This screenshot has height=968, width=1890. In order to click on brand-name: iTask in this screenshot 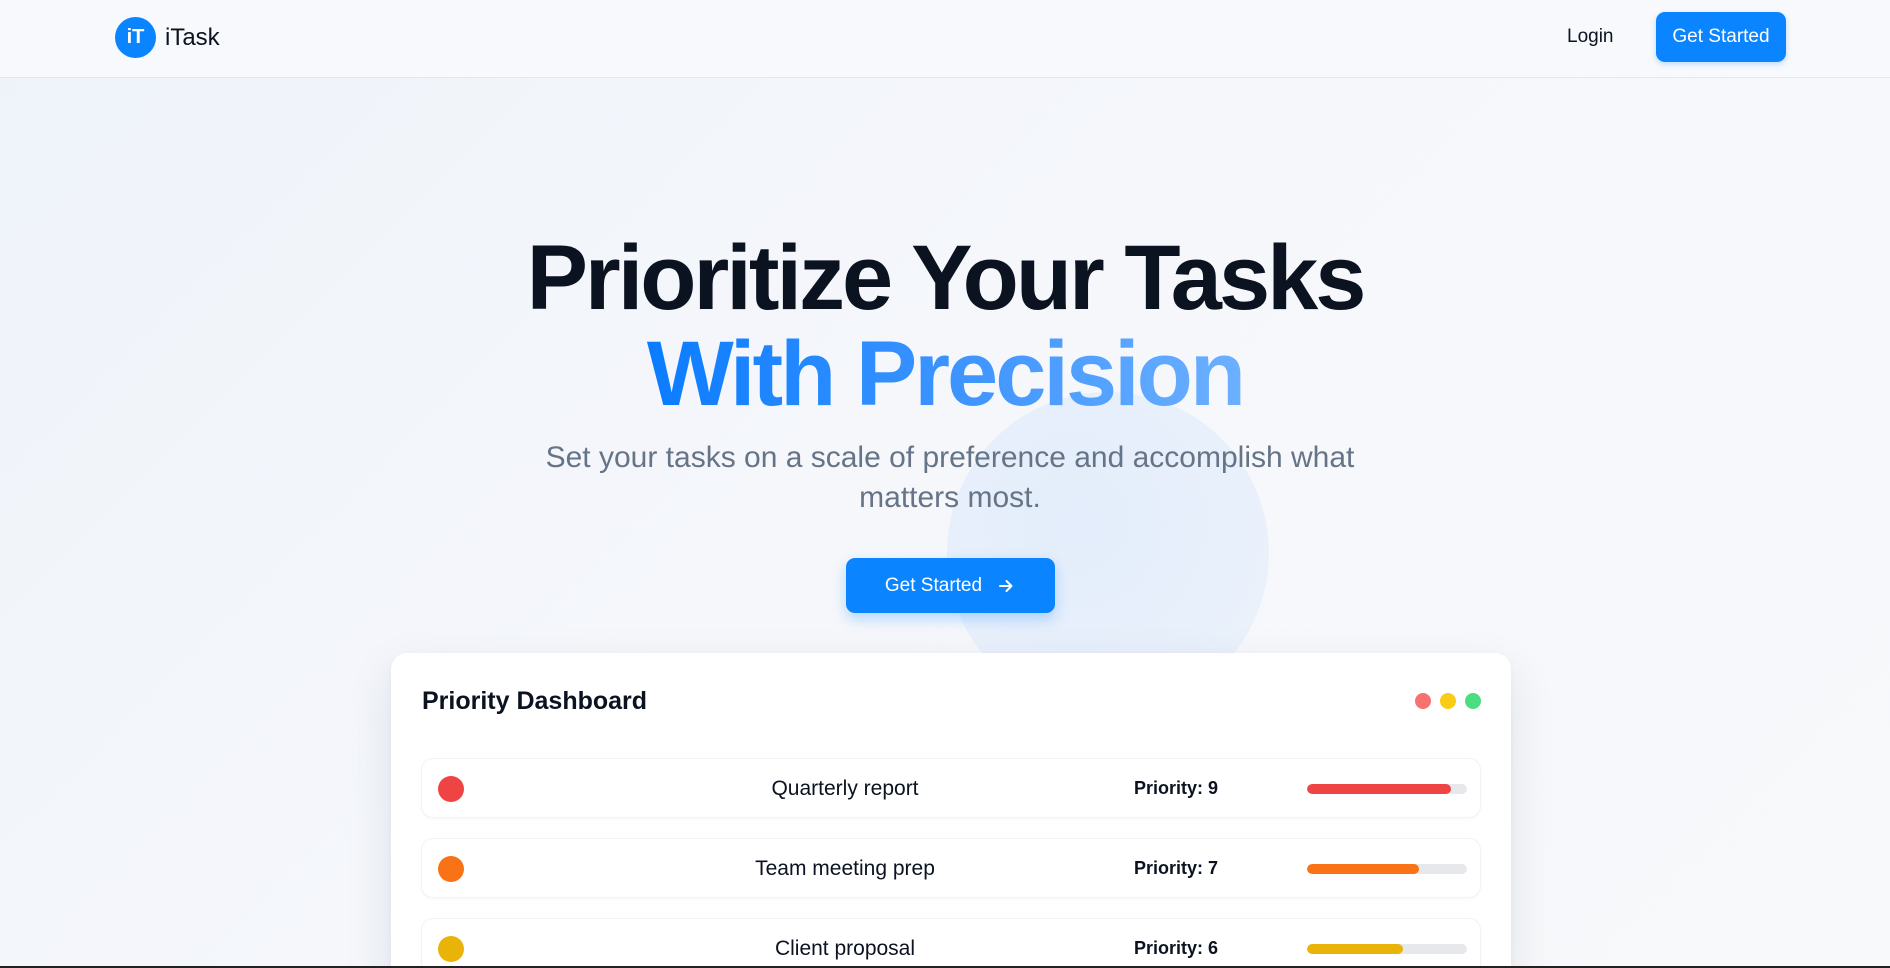, I will do `click(192, 37)`.